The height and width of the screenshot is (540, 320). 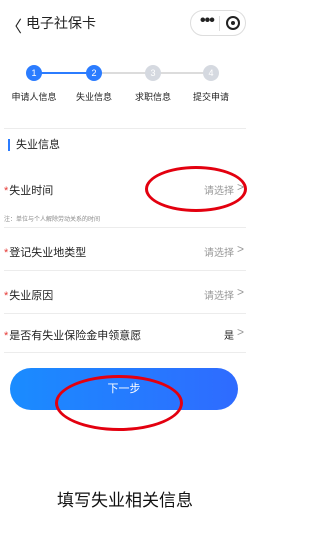 What do you see at coordinates (233, 23) in the screenshot?
I see `close-mini-program-icon` at bounding box center [233, 23].